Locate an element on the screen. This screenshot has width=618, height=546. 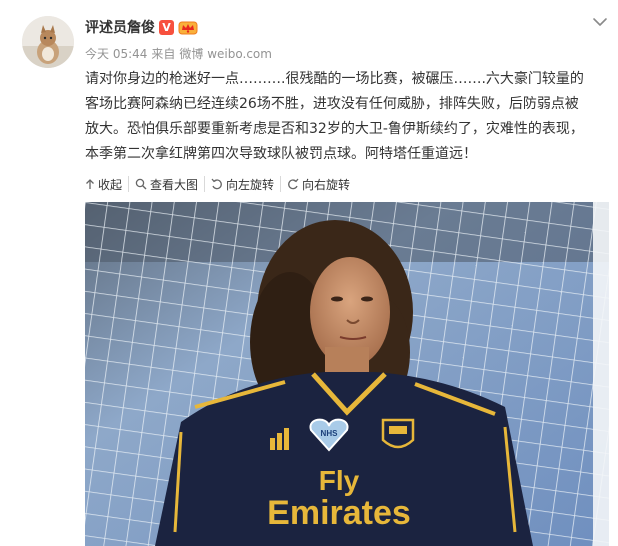
collapse-button: 收起 is located at coordinates (106, 184).